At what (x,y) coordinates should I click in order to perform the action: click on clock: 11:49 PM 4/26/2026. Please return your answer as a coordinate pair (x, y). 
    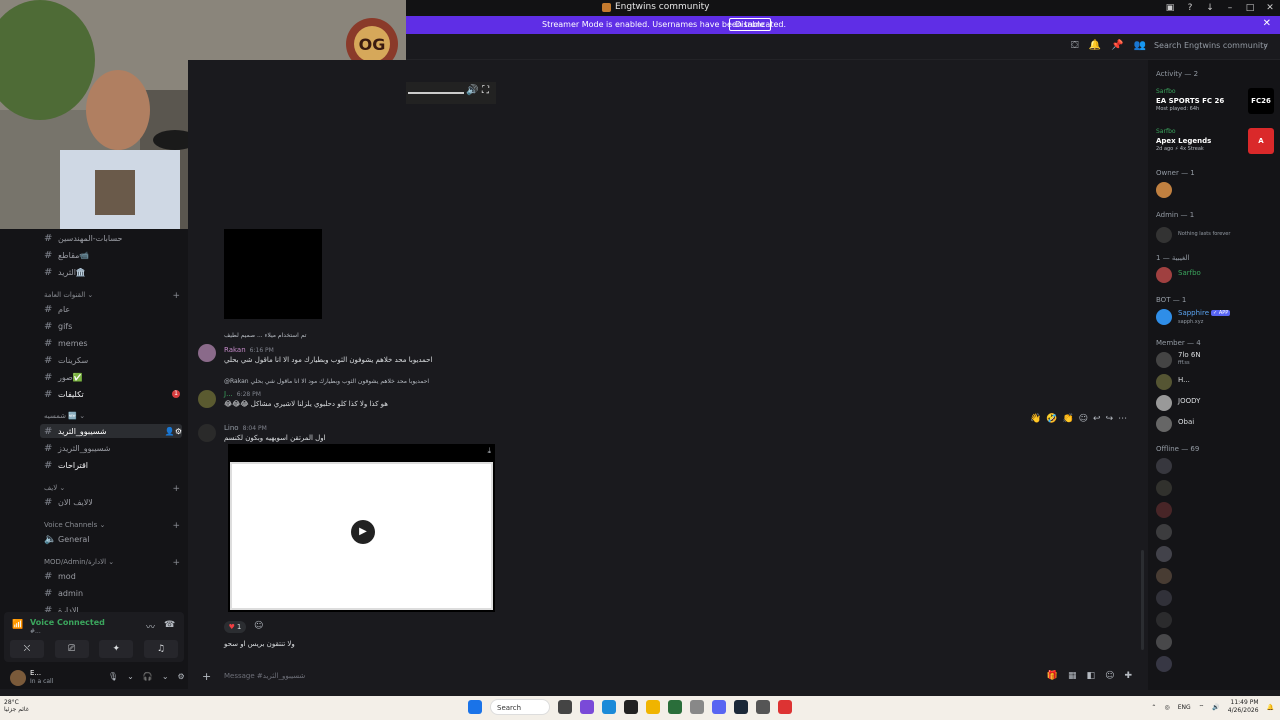
    Looking at the image, I should click on (1243, 707).